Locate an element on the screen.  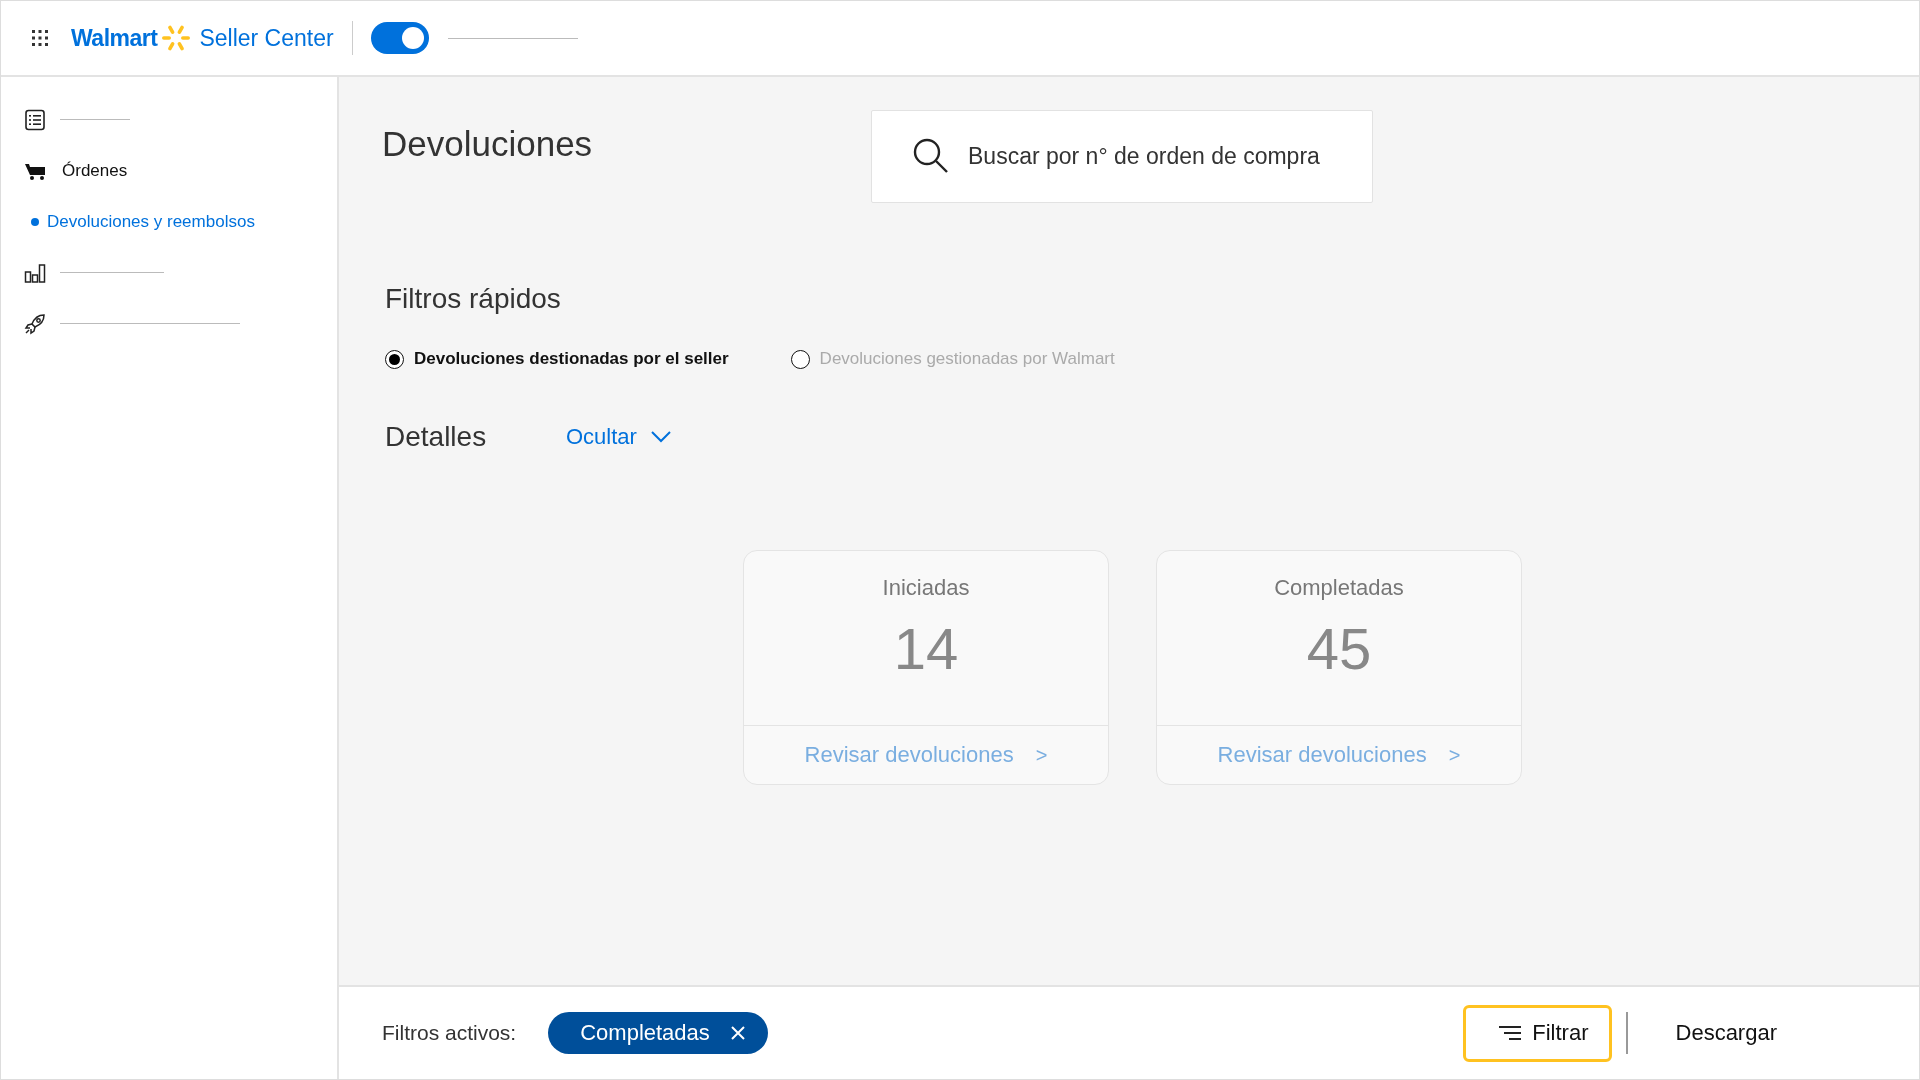
download-button: Descargar is located at coordinates (1726, 1033).